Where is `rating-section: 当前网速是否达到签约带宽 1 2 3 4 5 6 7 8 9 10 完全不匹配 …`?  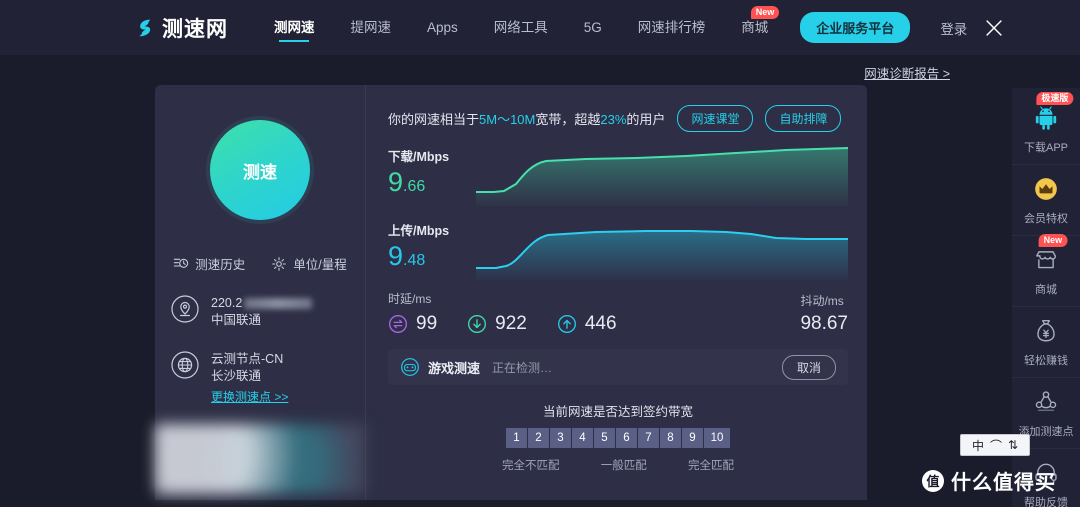 rating-section: 当前网速是否达到签约带宽 1 2 3 4 5 6 7 8 9 10 完全不匹配 … is located at coordinates (618, 437).